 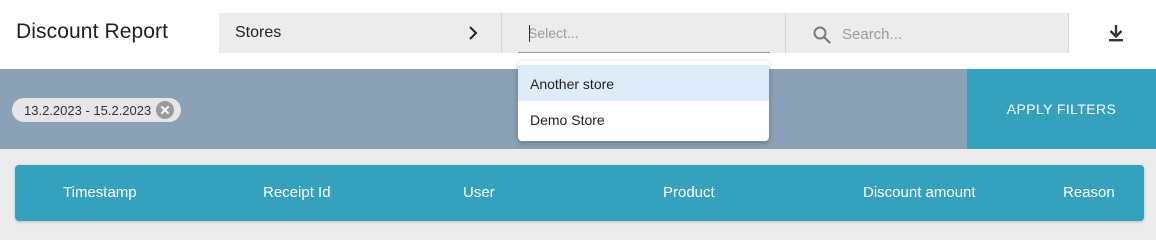 I want to click on date-range-label: 13.2.2023 - 15.2.2023, so click(x=88, y=110).